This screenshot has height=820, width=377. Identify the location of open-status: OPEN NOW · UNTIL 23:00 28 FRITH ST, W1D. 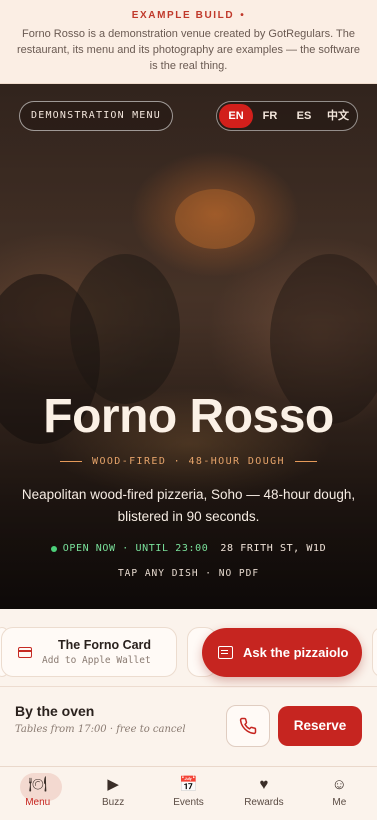
(188, 548).